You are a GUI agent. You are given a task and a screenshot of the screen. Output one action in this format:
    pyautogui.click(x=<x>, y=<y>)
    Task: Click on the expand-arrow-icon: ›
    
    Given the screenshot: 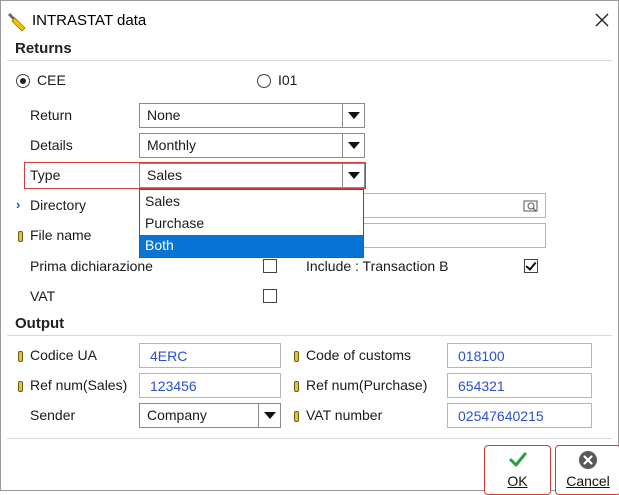 What is the action you would take?
    pyautogui.click(x=18, y=204)
    